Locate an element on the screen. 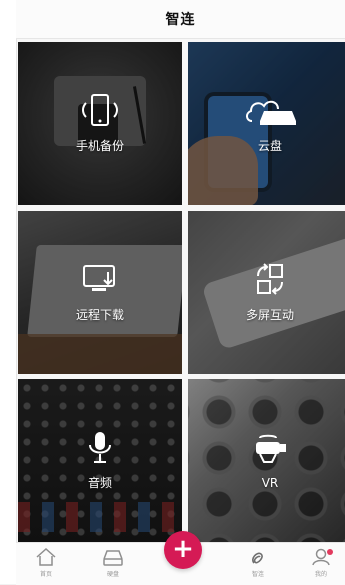 This screenshot has width=345, height=585. home-icon is located at coordinates (46, 556).